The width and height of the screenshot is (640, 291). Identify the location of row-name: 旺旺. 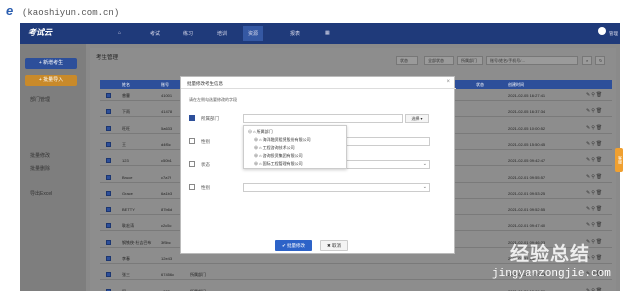
(126, 128).